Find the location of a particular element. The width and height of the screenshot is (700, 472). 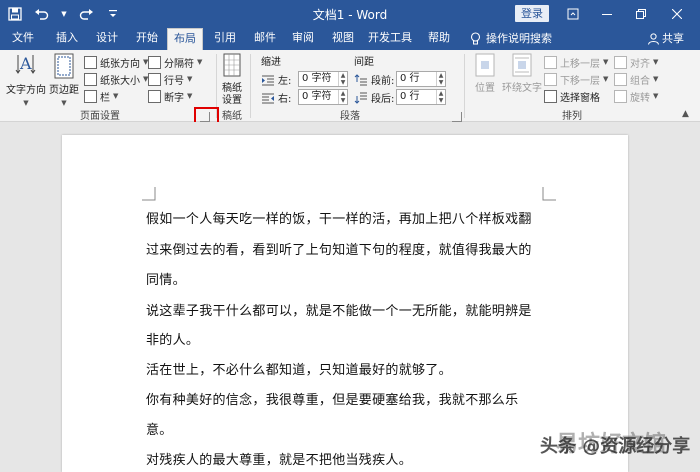

margins-label: 页边距 is located at coordinates (64, 90).